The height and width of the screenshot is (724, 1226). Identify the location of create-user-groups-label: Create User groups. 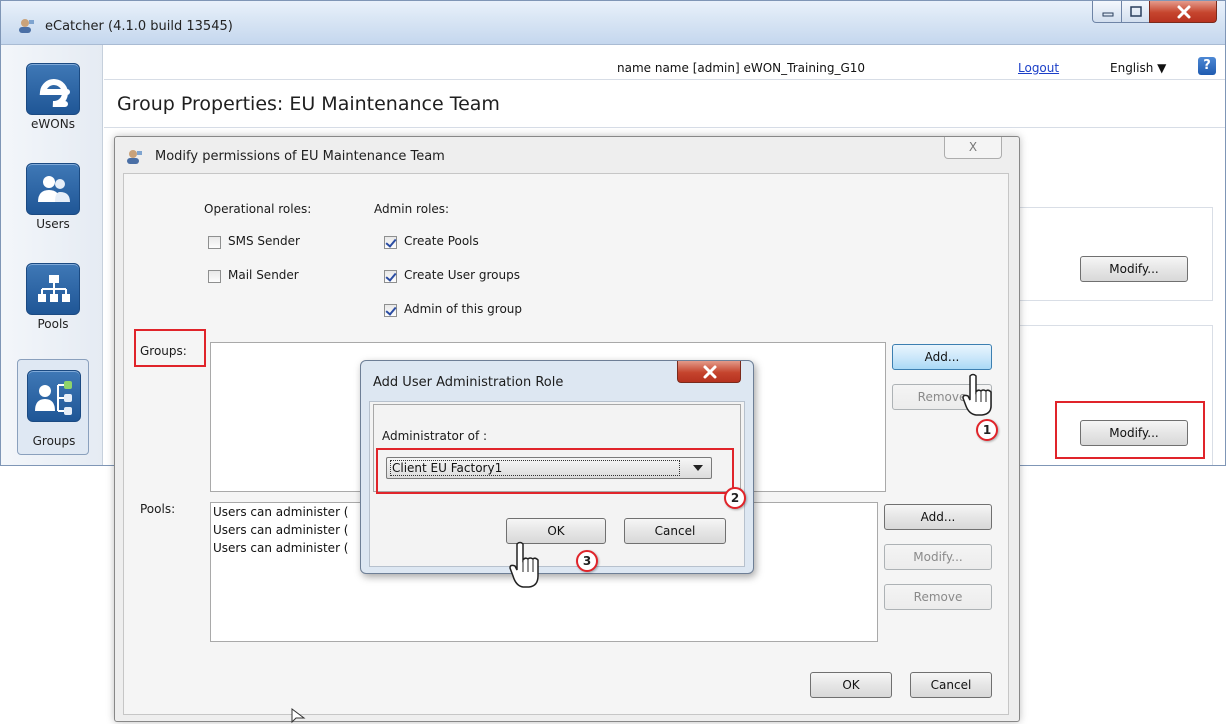
(462, 275).